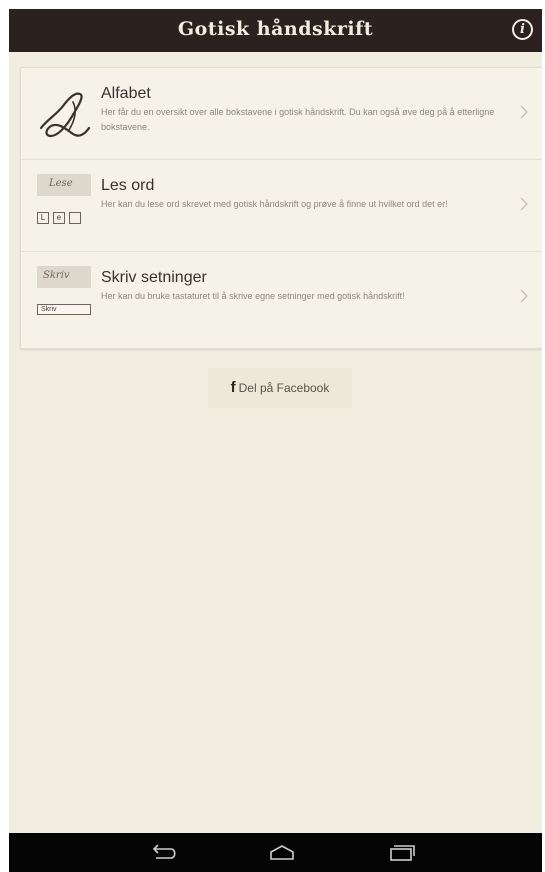 Image resolution: width=545 pixels, height=872 pixels. I want to click on home-icon, so click(282, 853).